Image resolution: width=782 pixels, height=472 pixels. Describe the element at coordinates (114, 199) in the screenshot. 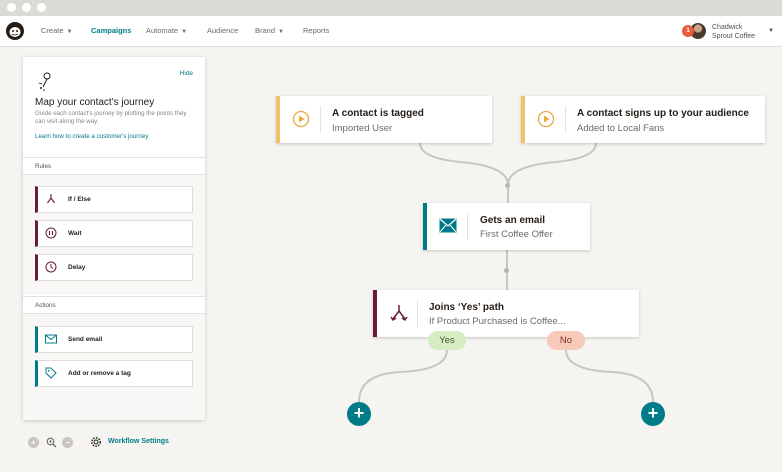

I see `rule-tile-if-else: If / Else` at that location.